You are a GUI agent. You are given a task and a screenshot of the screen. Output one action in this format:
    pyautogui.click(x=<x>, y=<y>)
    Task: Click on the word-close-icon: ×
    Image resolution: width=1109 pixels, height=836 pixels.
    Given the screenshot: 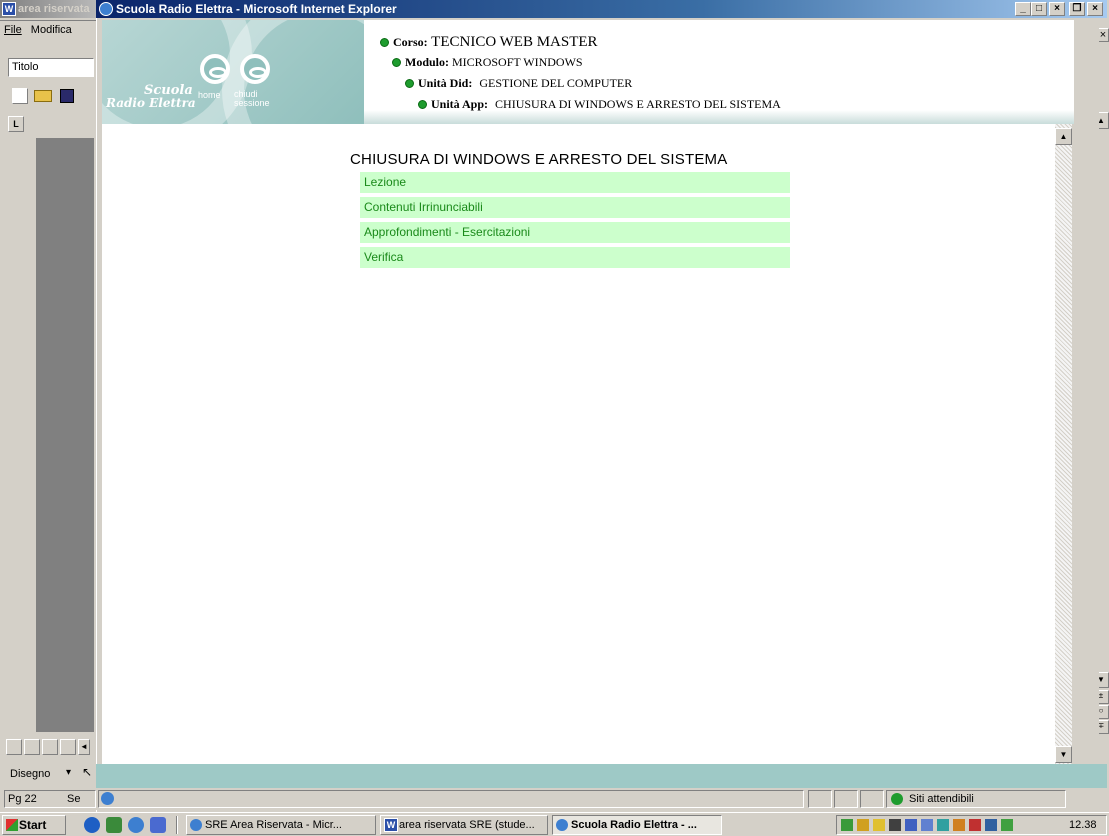 What is the action you would take?
    pyautogui.click(x=1095, y=9)
    